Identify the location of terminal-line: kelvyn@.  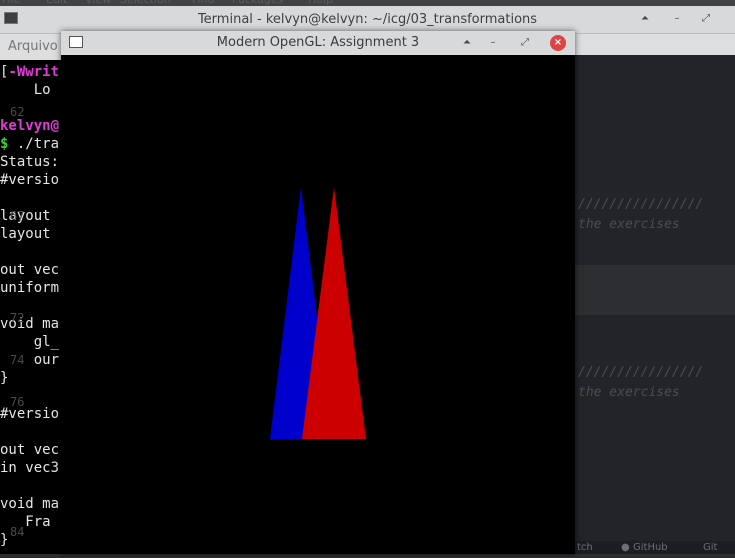
(30, 126).